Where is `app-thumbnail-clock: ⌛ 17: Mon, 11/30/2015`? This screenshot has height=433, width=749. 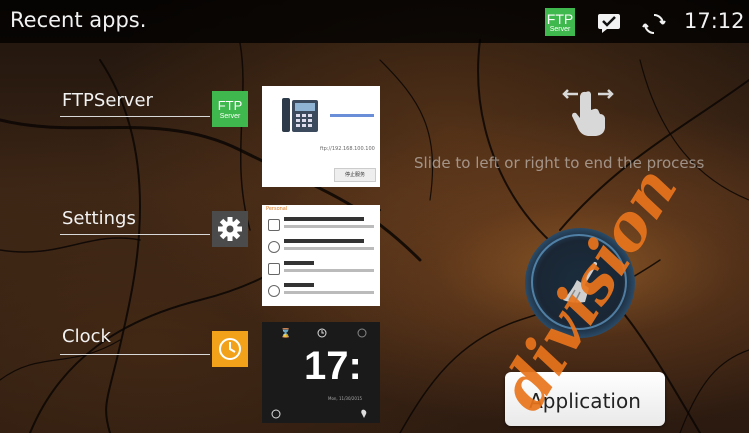
app-thumbnail-clock: ⌛ 17: Mon, 11/30/2015 is located at coordinates (321, 372).